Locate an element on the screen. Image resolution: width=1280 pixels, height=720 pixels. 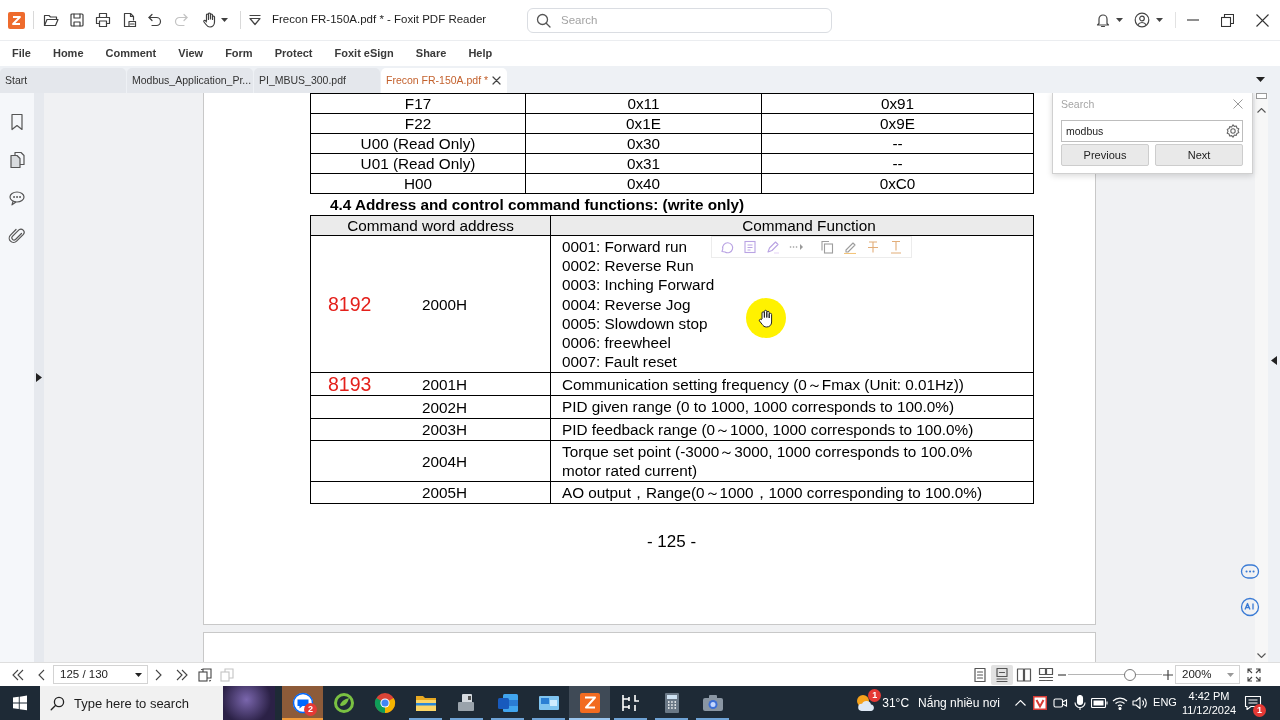
chevron-up-icon is located at coordinates (1261, 110).